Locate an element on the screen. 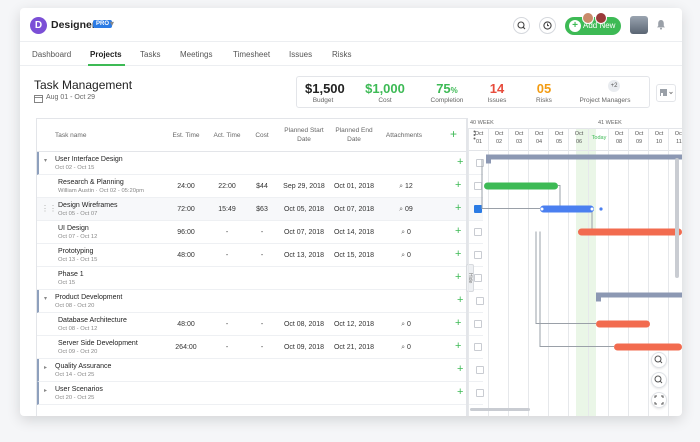  task-name: Research & Planning is located at coordinates (91, 182).